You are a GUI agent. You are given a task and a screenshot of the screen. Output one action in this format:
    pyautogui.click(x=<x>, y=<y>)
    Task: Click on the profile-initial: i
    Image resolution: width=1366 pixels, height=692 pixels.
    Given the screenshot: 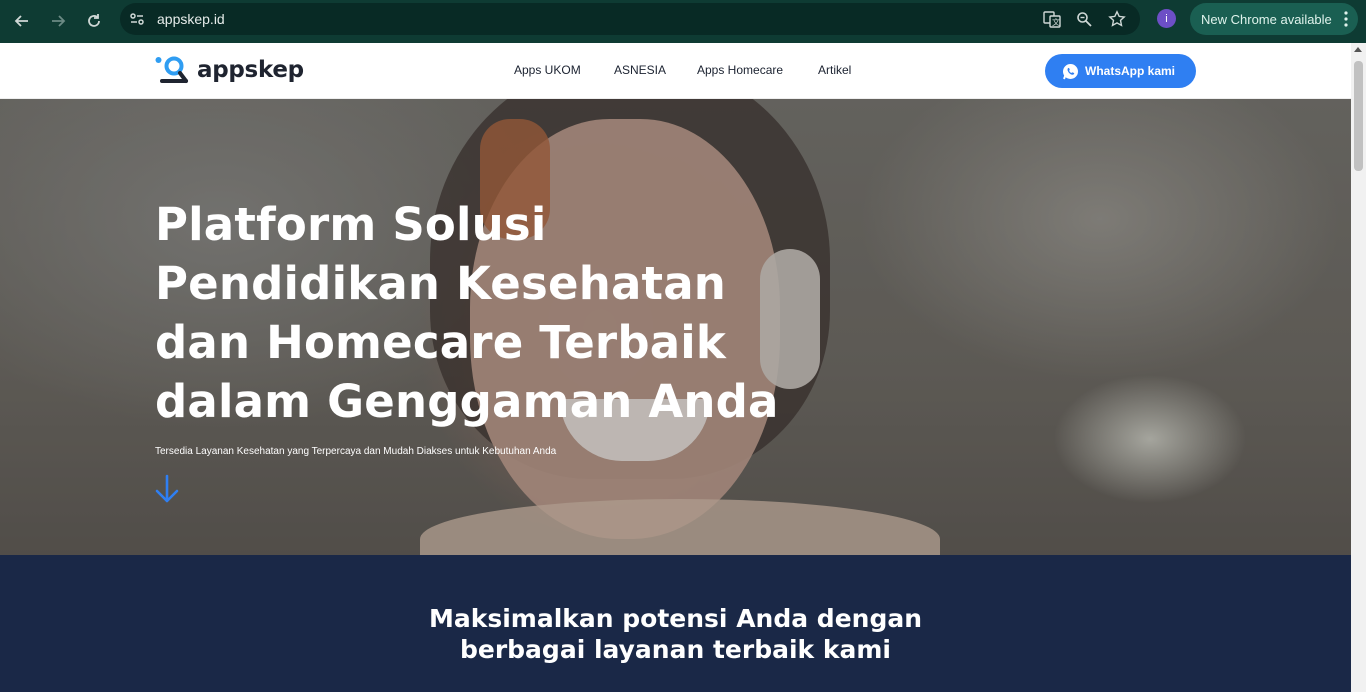 What is the action you would take?
    pyautogui.click(x=1166, y=18)
    